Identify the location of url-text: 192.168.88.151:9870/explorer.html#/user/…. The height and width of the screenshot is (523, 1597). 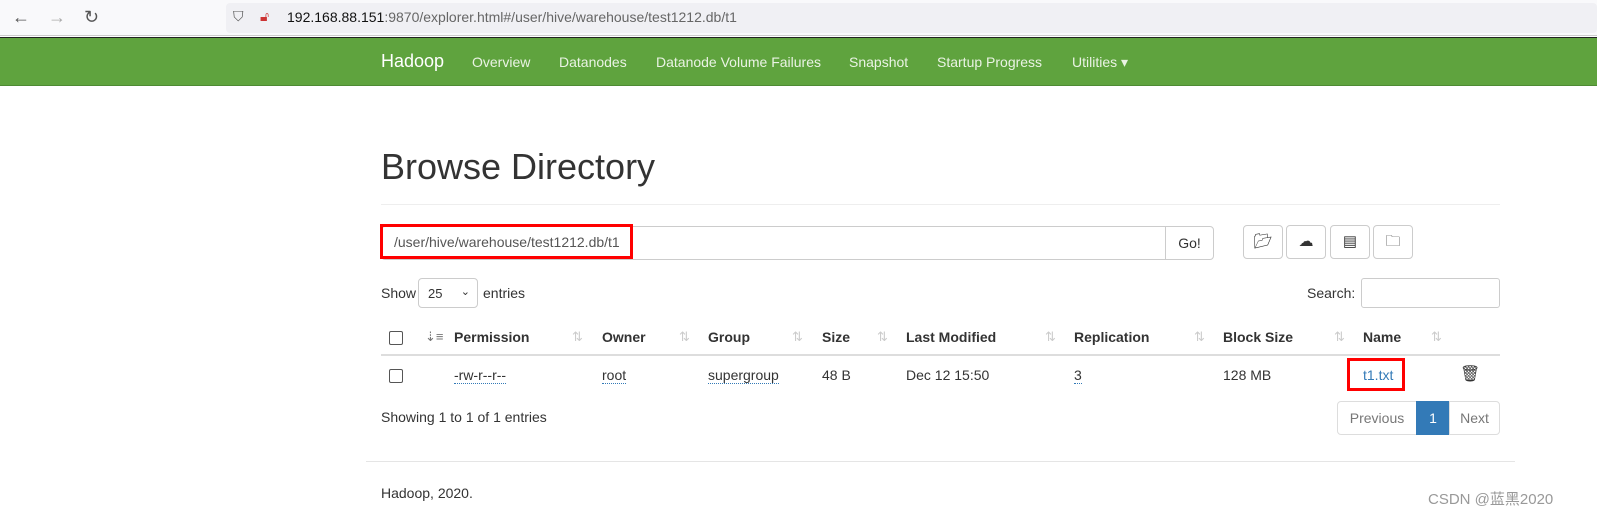
(512, 17).